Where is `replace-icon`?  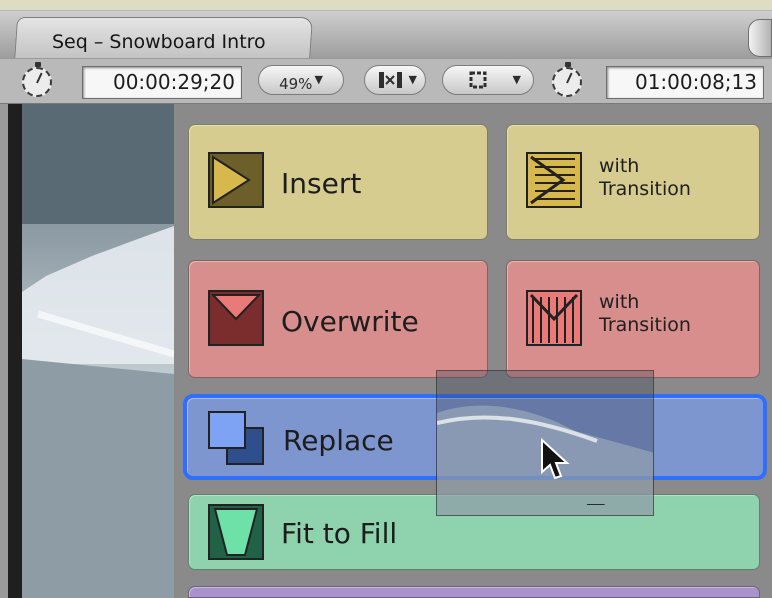 replace-icon is located at coordinates (236, 438).